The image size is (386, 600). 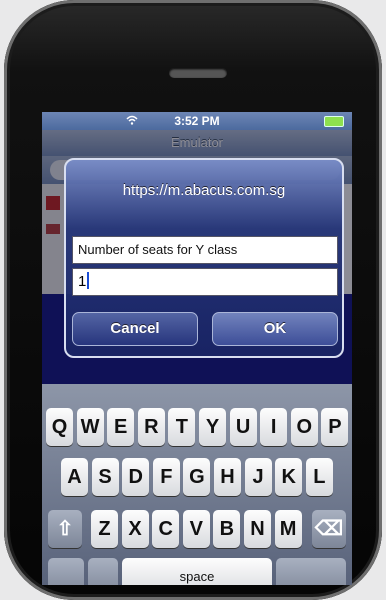 What do you see at coordinates (227, 477) in the screenshot?
I see `key-h: H` at bounding box center [227, 477].